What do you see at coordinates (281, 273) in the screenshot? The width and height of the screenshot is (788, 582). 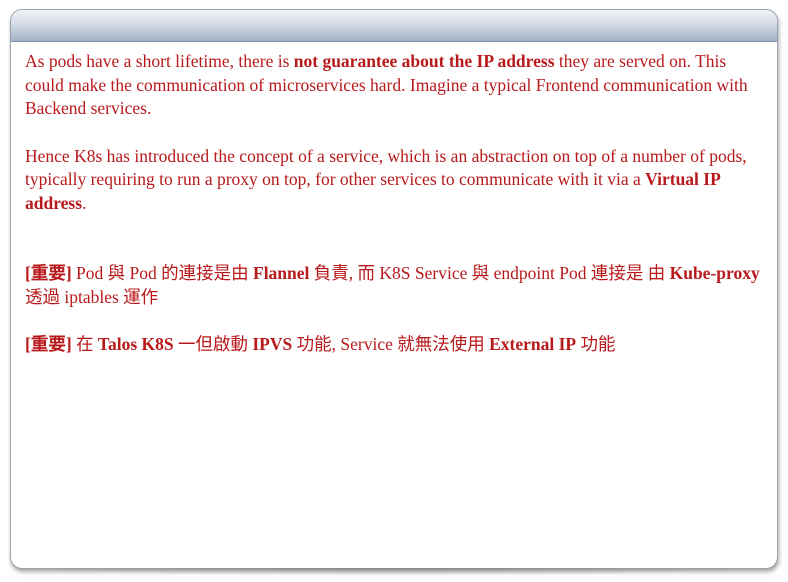 I see `bold-flannel: Flannel` at bounding box center [281, 273].